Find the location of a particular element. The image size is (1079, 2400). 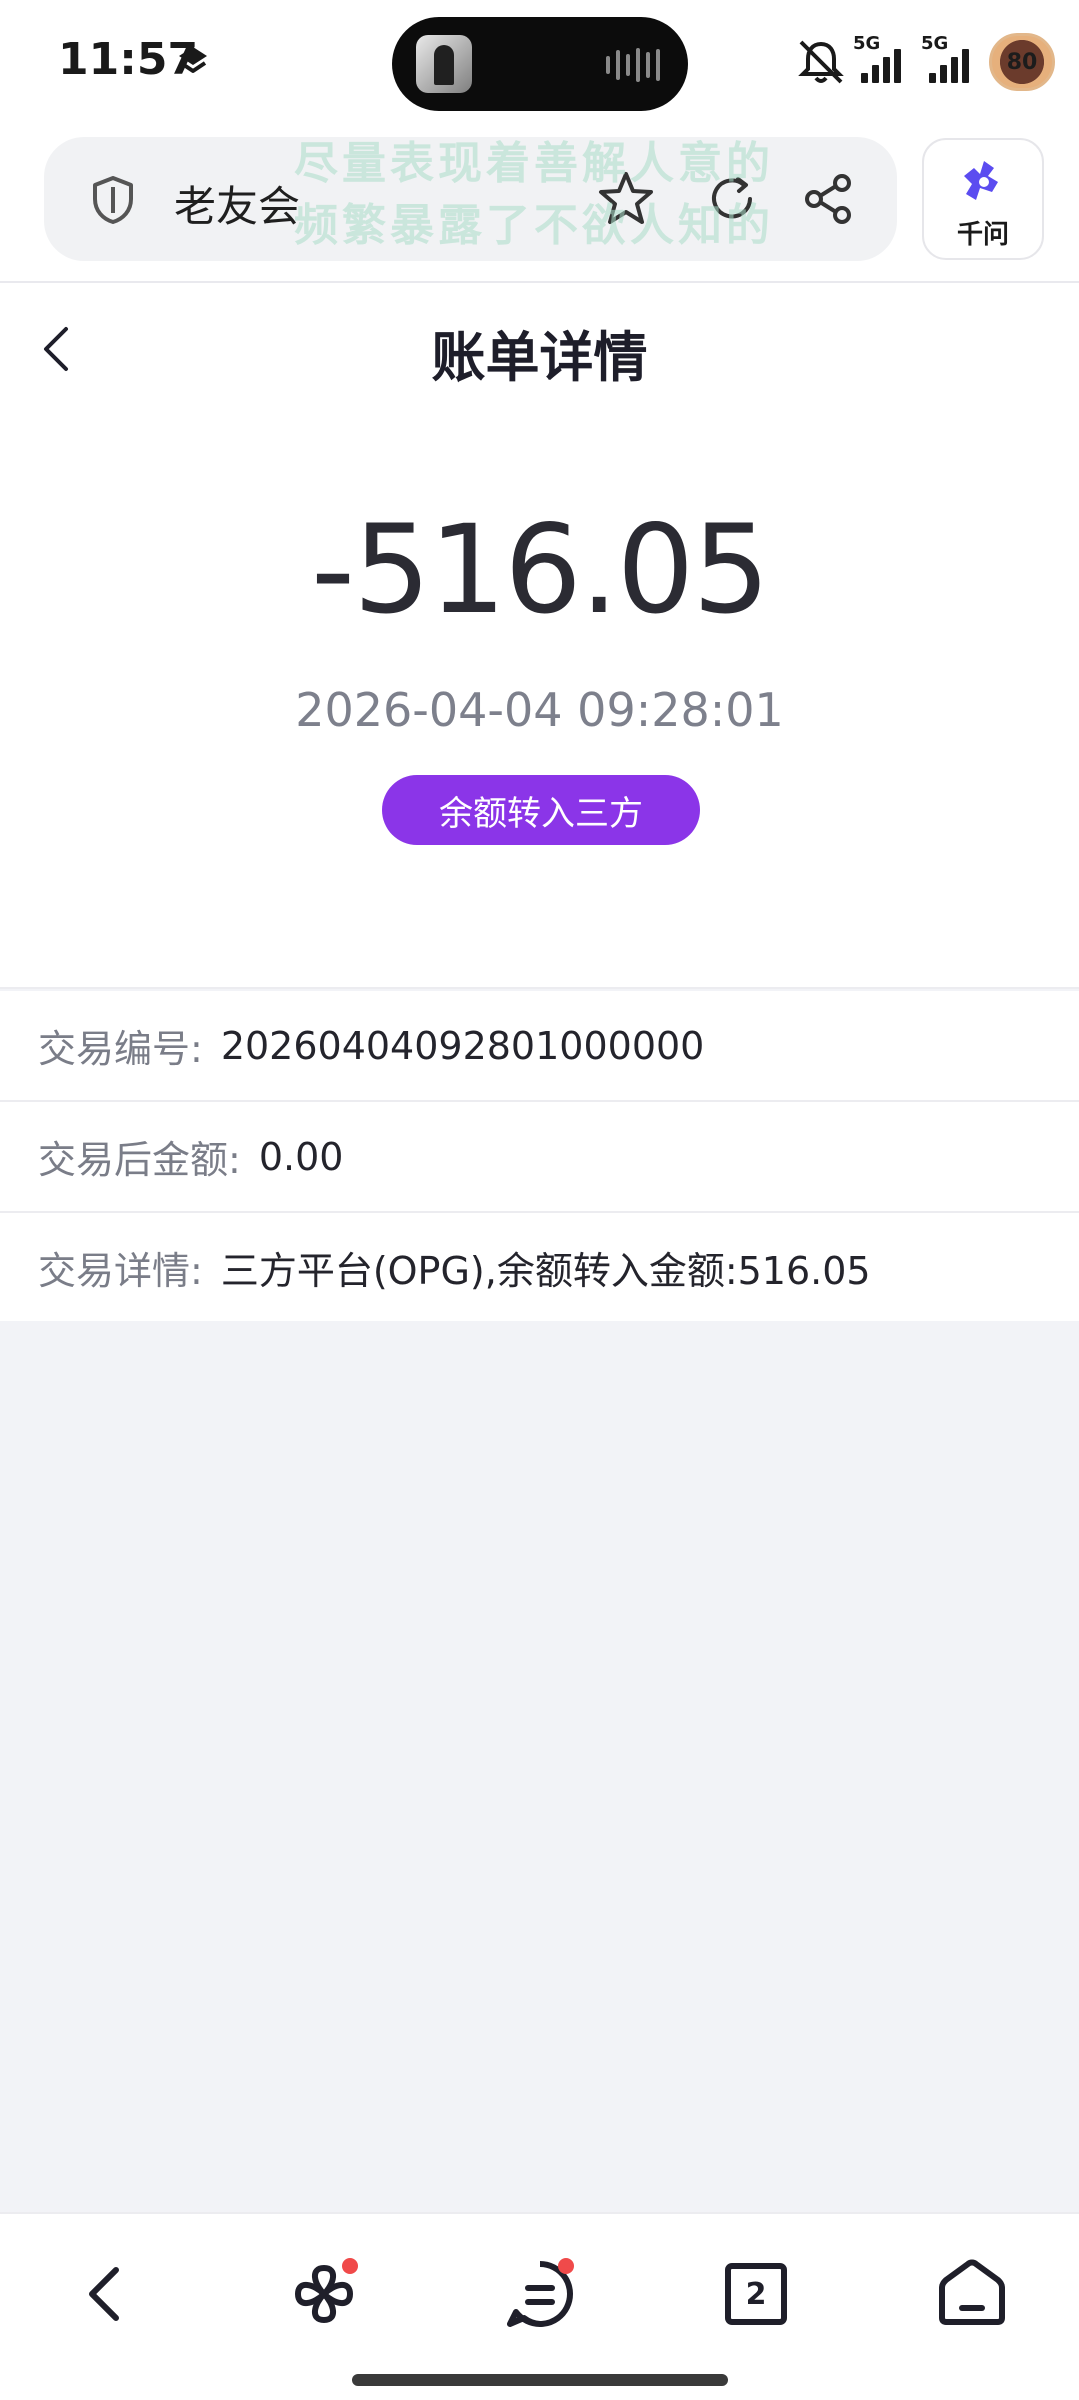

nav-back-button is located at coordinates (108, 2294).